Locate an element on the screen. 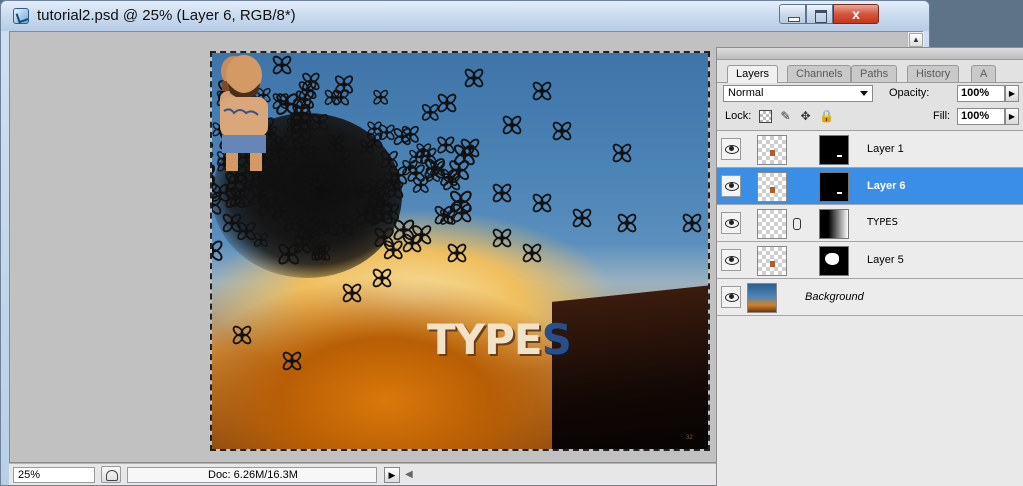  layer-name: Layer 5 is located at coordinates (885, 260).